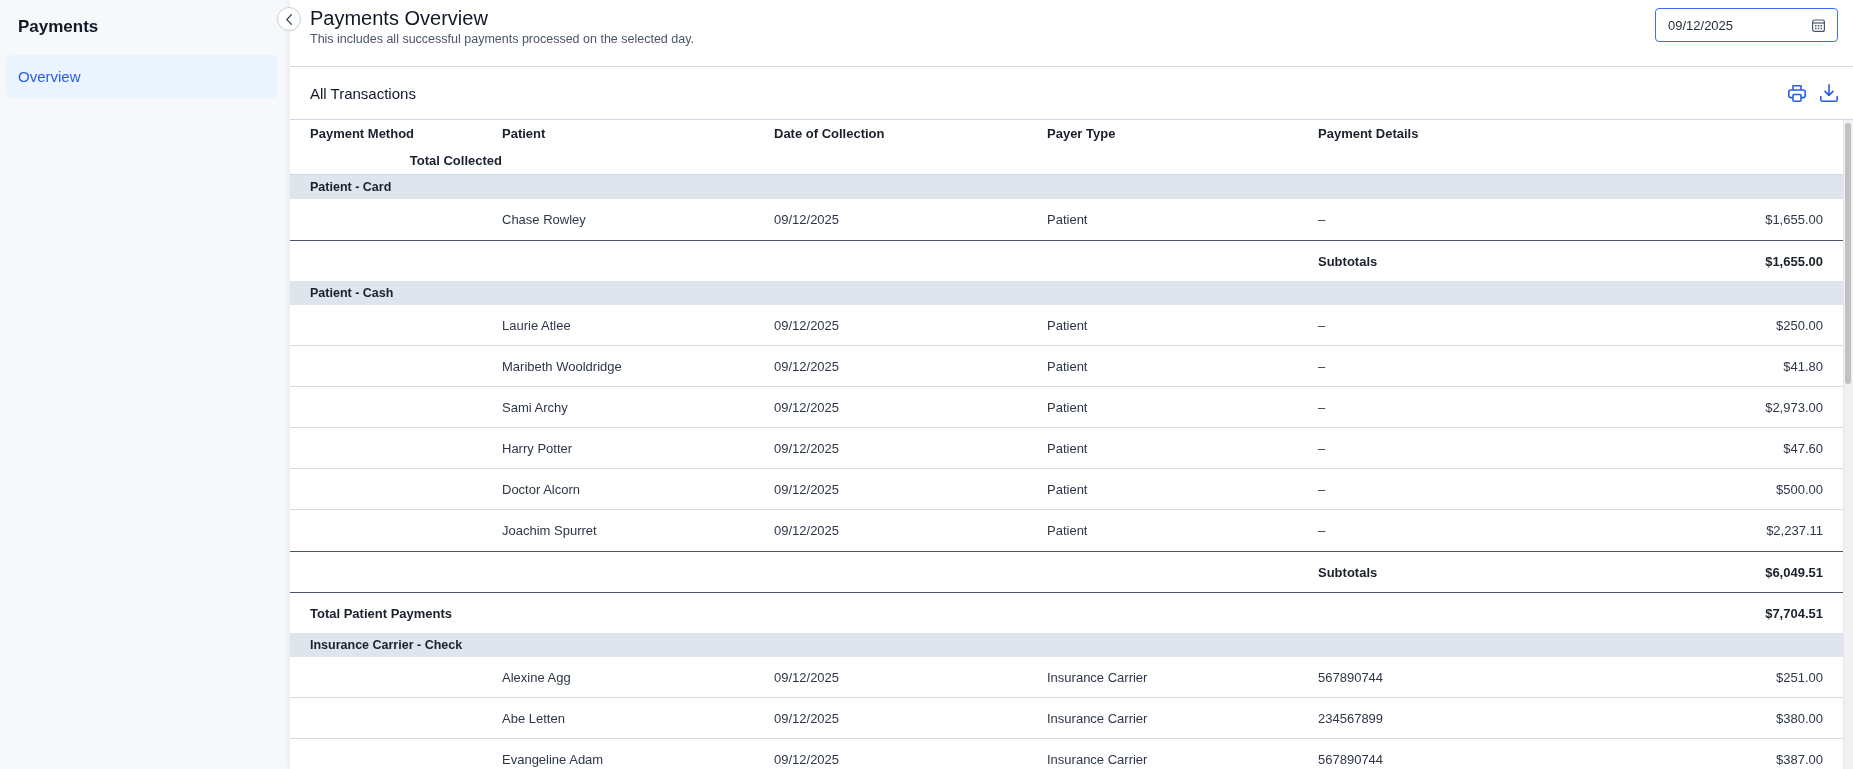 Image resolution: width=1853 pixels, height=769 pixels. Describe the element at coordinates (1746, 25) in the screenshot. I see `date-field: 09/12/2025` at that location.